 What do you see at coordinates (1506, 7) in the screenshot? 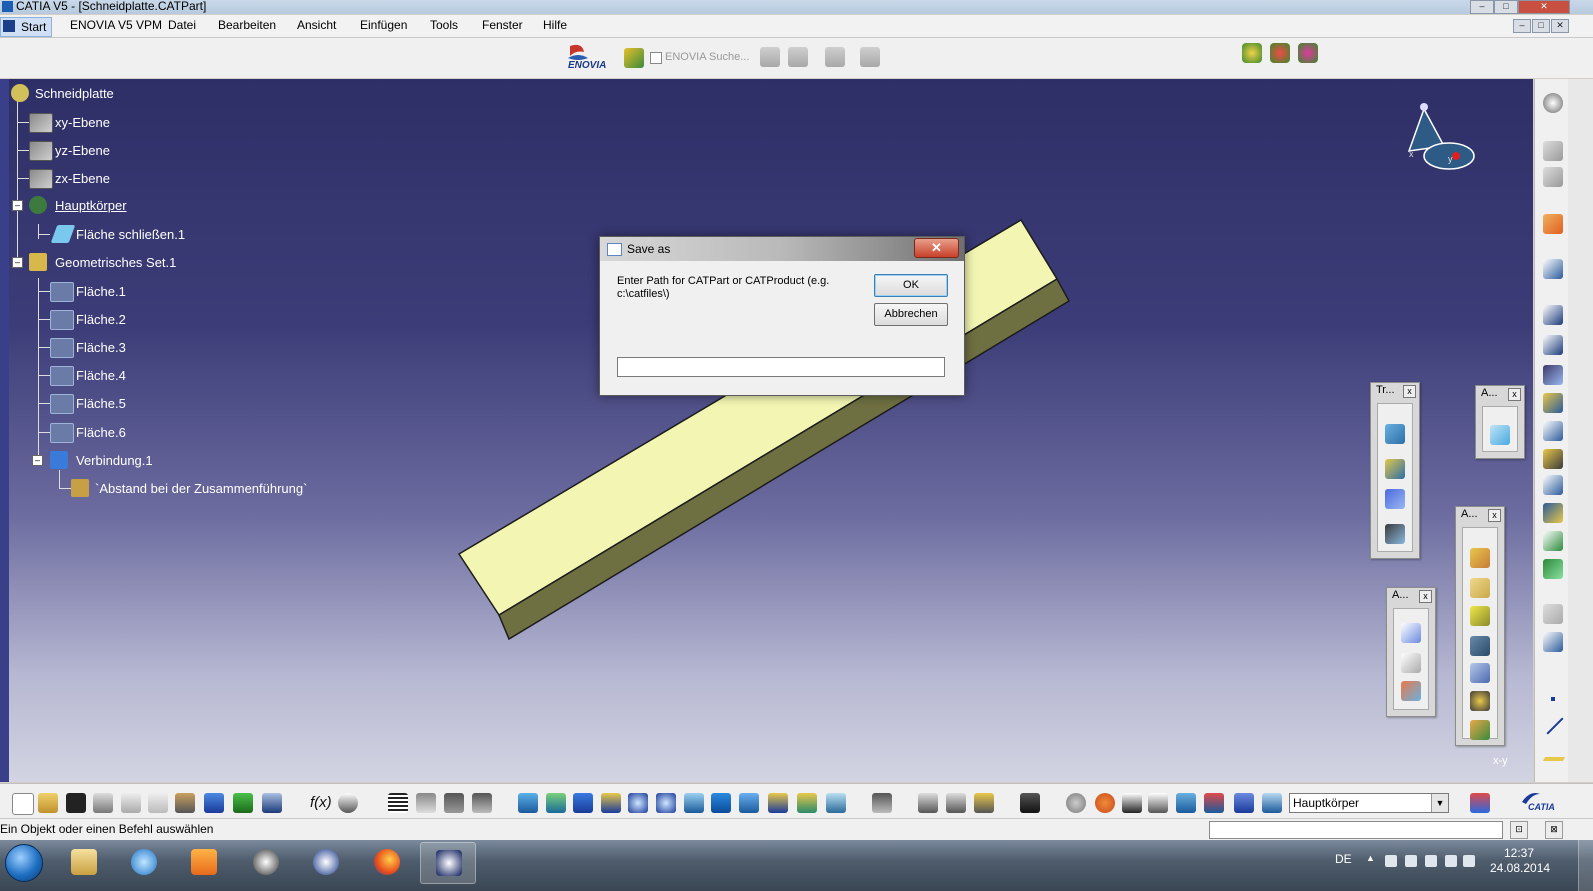
I see `maximize-button: □` at bounding box center [1506, 7].